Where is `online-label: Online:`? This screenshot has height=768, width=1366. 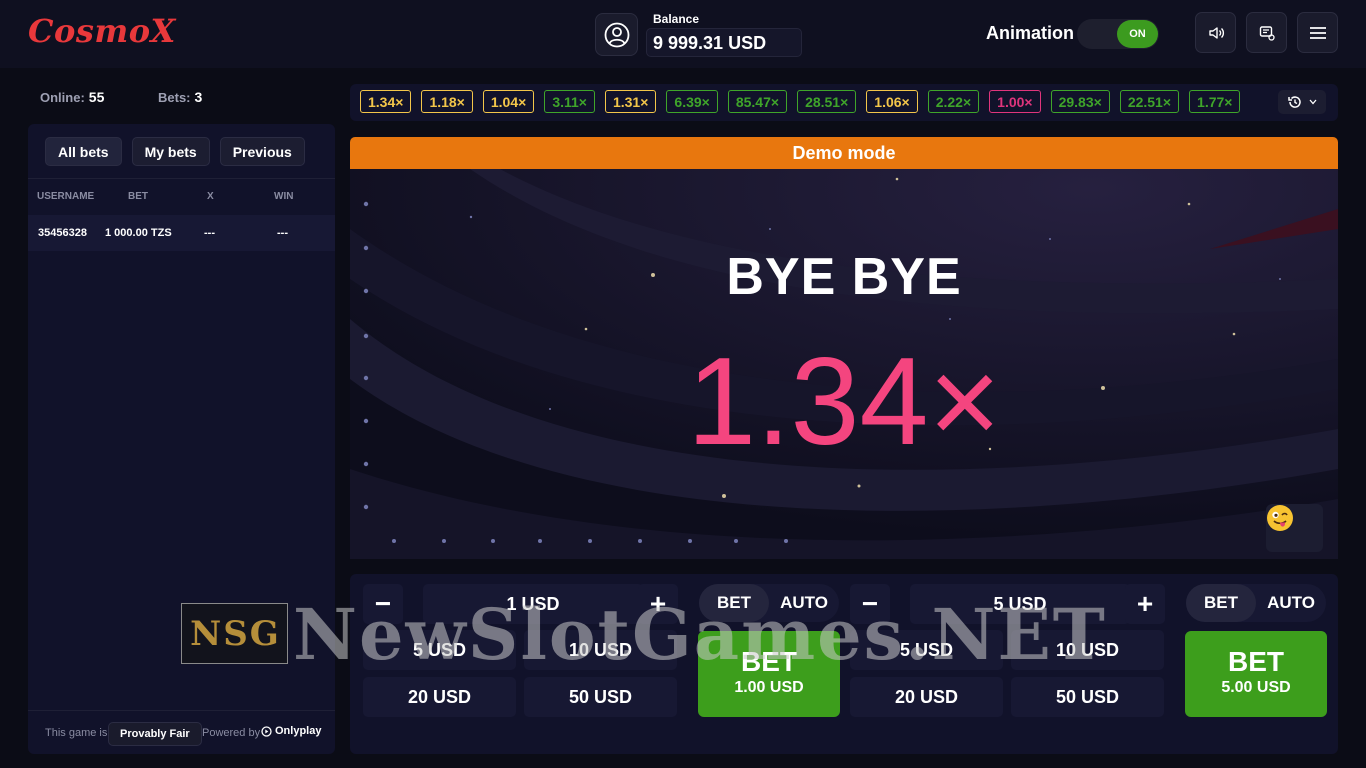 online-label: Online: is located at coordinates (62, 97).